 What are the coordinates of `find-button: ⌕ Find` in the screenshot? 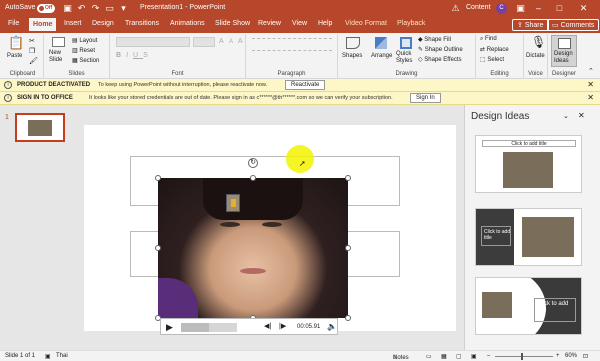 It's located at (488, 39).